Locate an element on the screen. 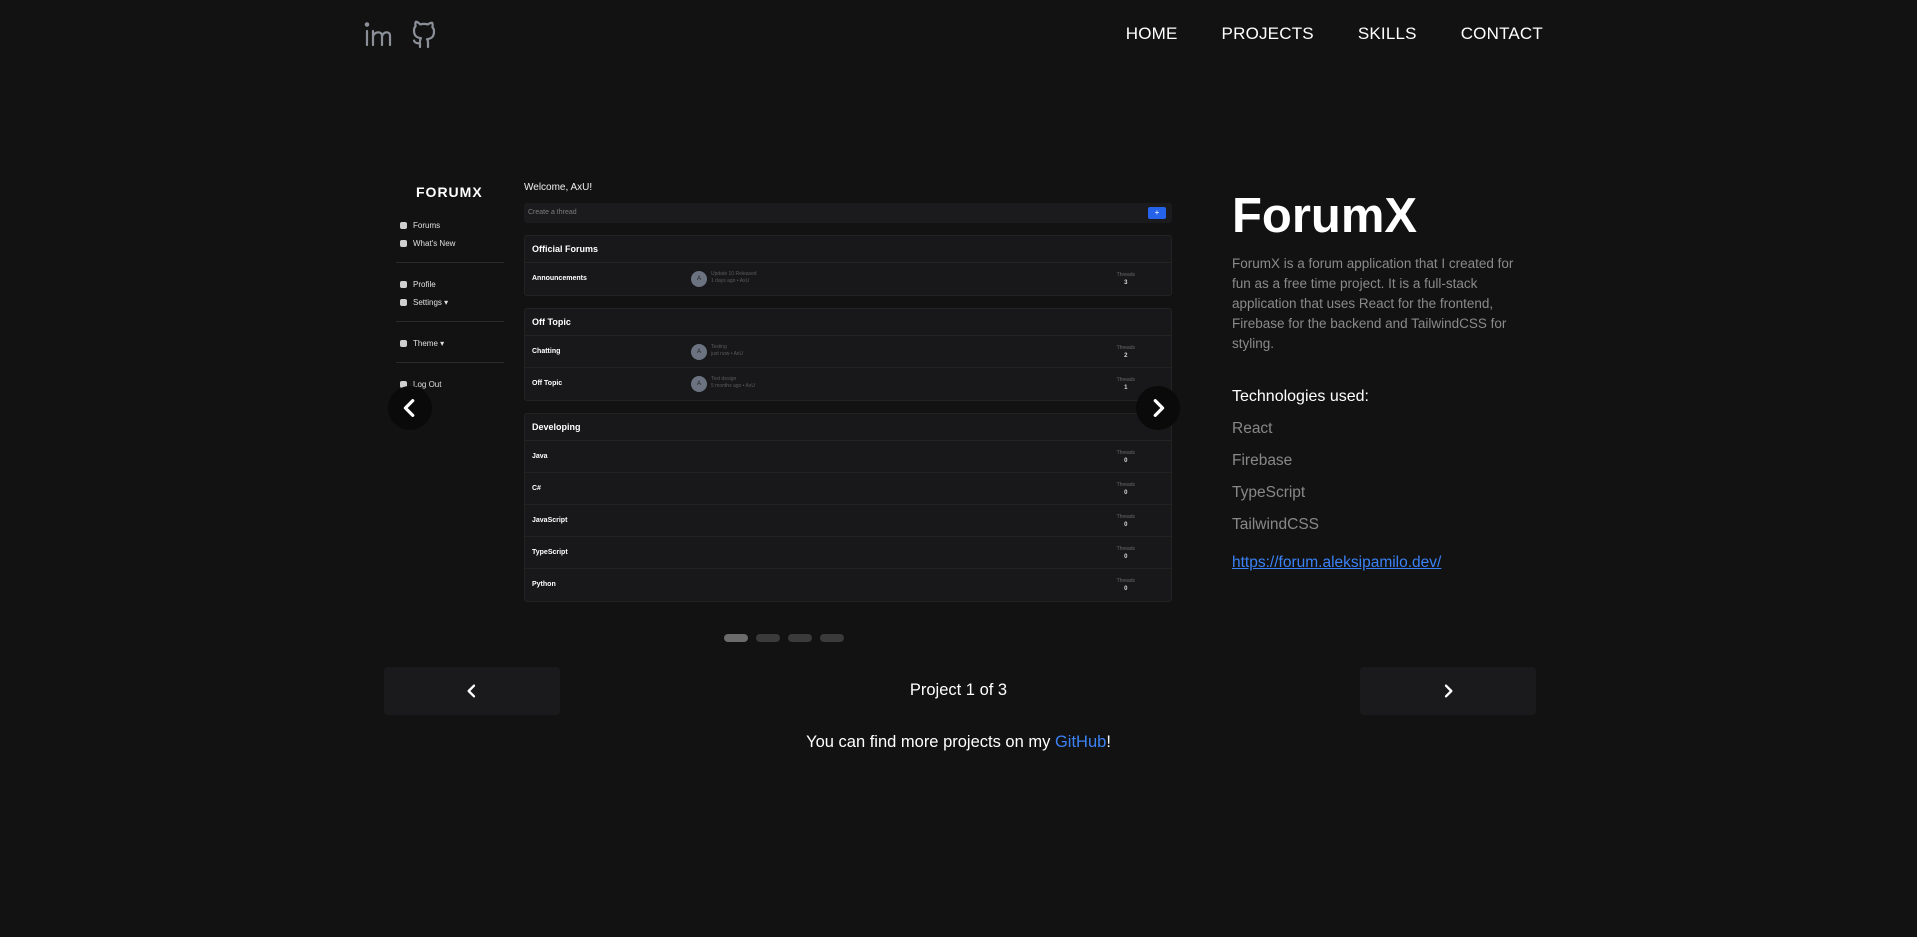  forums-icon is located at coordinates (403, 225).